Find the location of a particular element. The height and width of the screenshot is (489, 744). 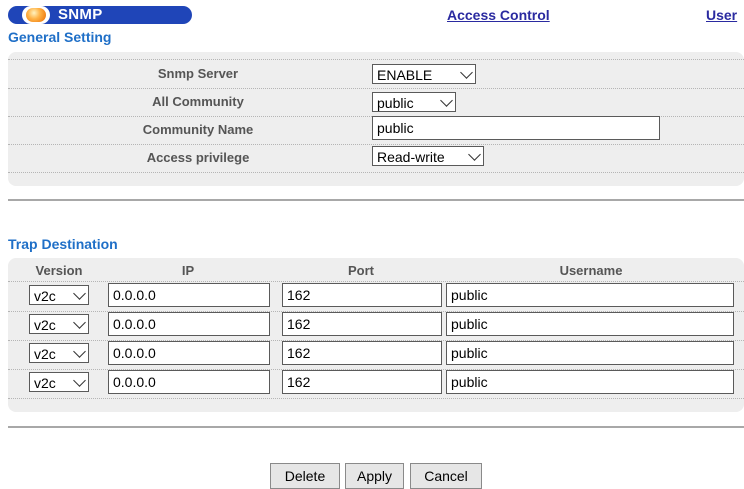

orb-icon is located at coordinates (36, 15).